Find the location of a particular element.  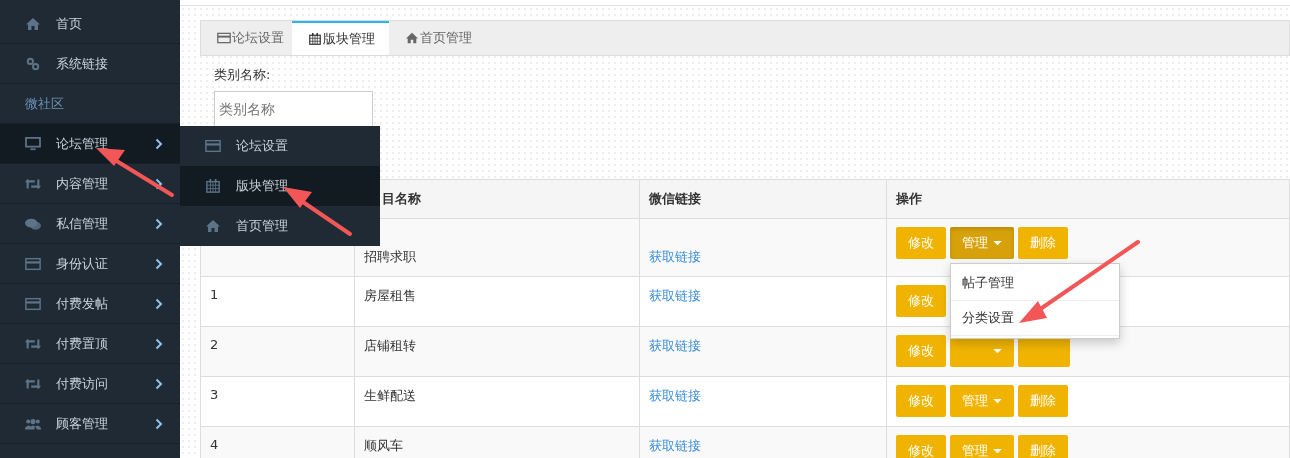

table-cell: 房屋租售 is located at coordinates (497, 301).